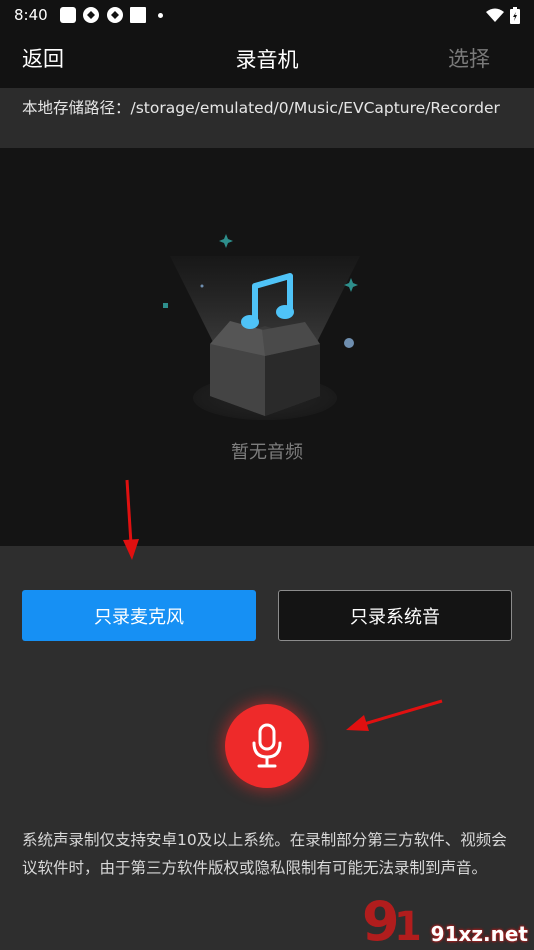 The width and height of the screenshot is (534, 950). I want to click on status-bar: 8:40, so click(267, 15).